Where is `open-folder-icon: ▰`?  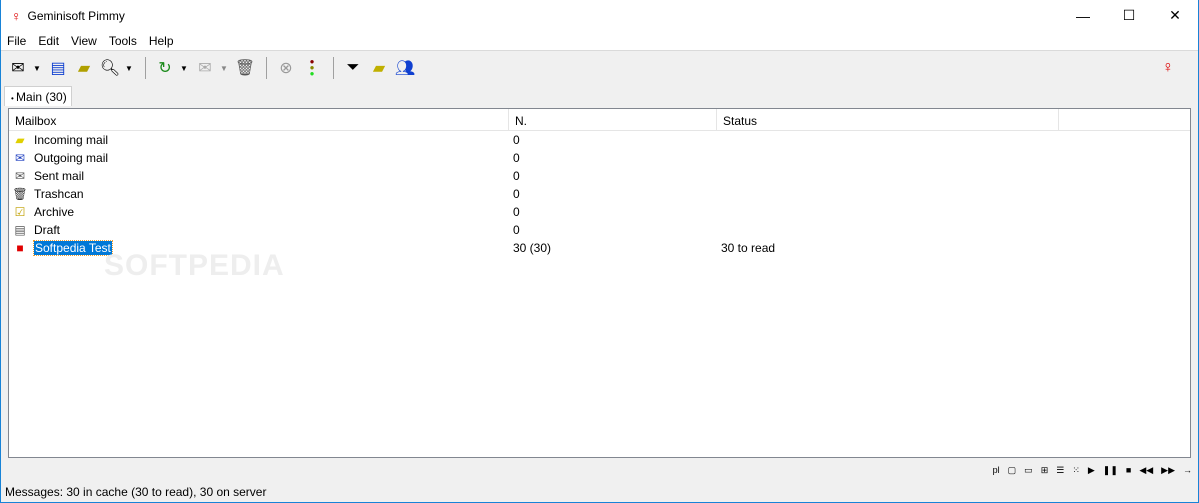
open-folder-icon: ▰ is located at coordinates (84, 68).